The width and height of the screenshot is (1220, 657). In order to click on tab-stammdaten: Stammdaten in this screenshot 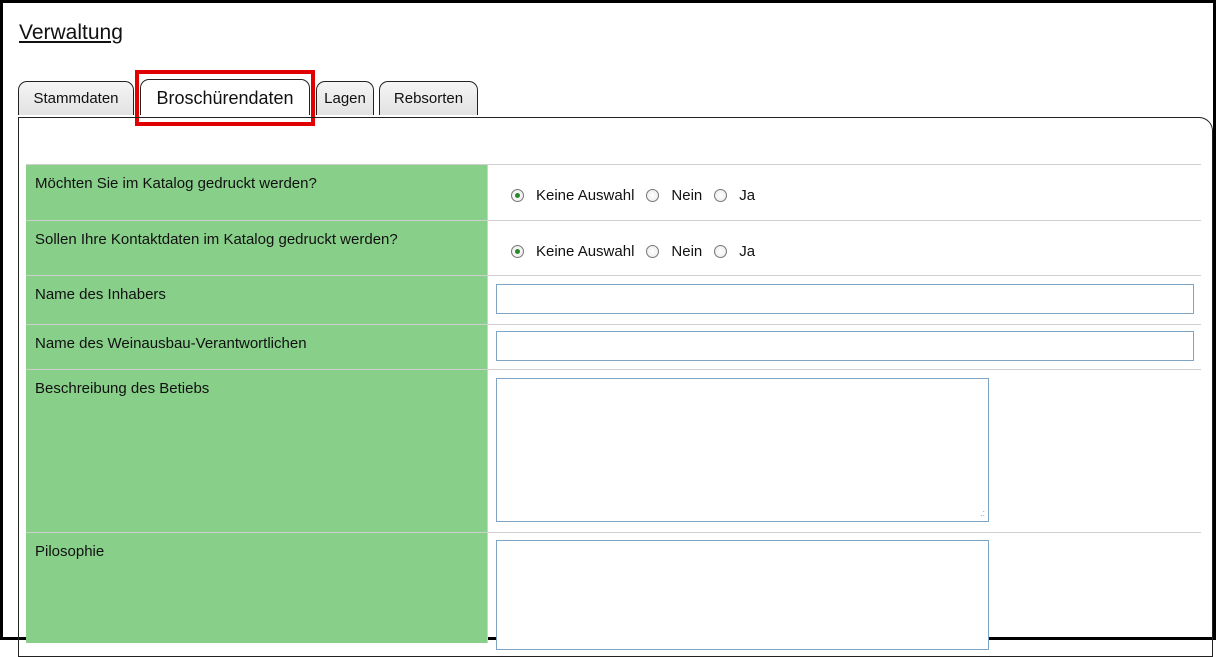, I will do `click(76, 98)`.